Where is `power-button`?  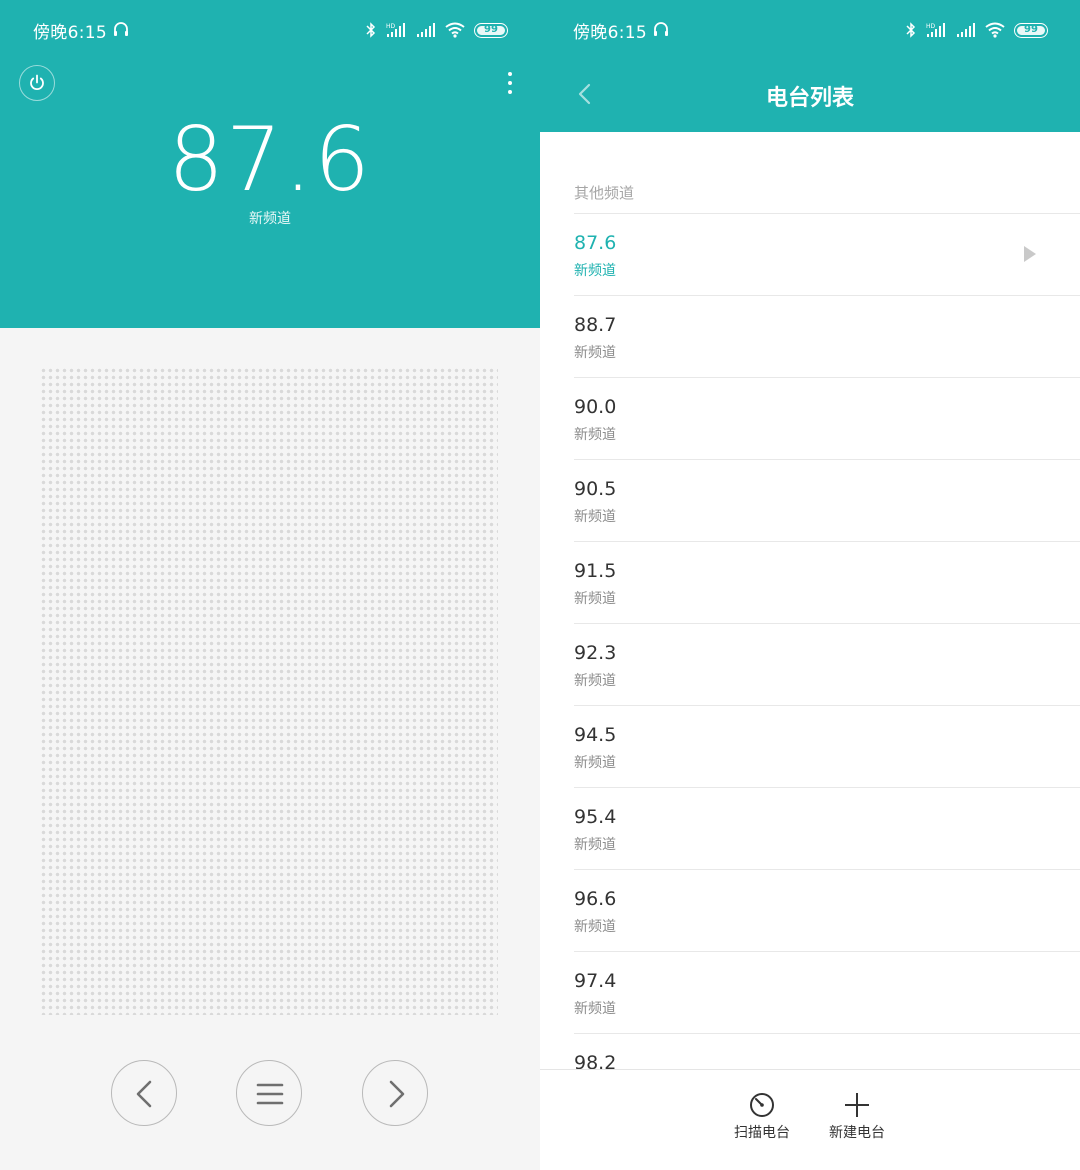
power-button is located at coordinates (37, 83).